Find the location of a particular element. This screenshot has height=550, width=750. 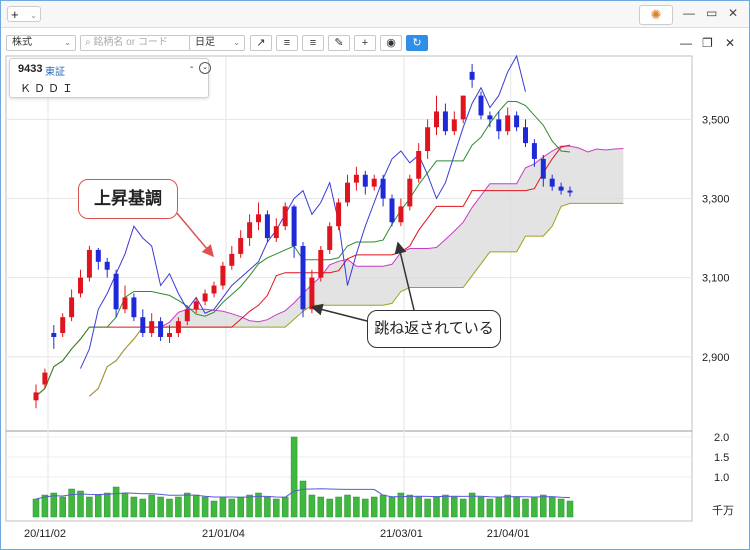

symbol-name: ＫＤＤＩ is located at coordinates (48, 89).